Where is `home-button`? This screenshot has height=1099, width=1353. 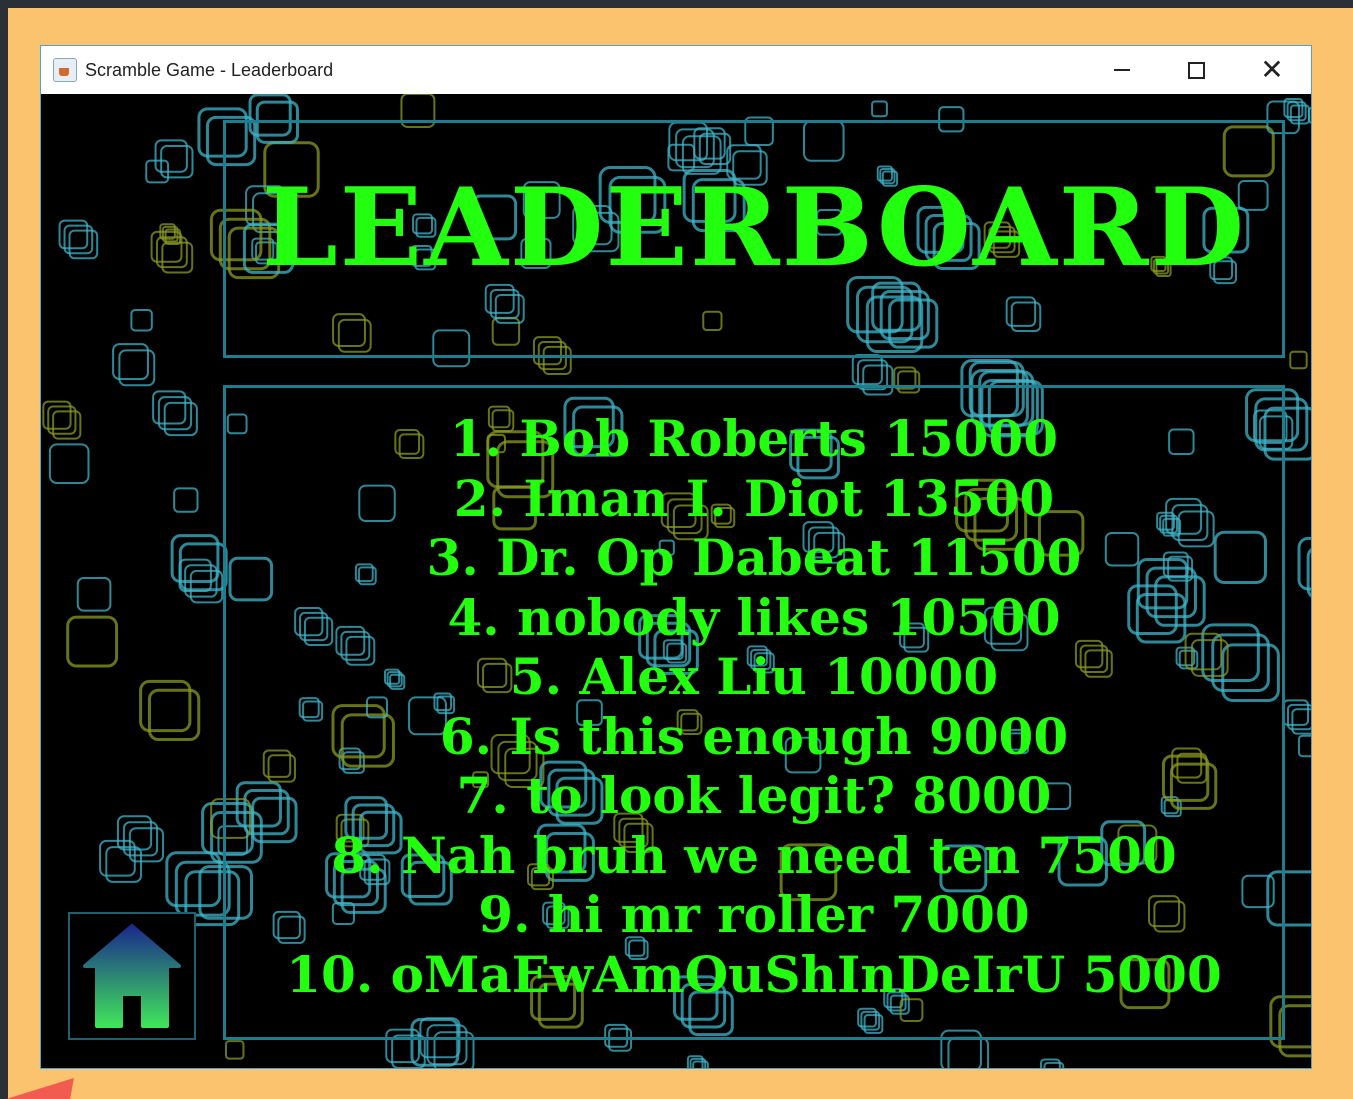
home-button is located at coordinates (132, 976).